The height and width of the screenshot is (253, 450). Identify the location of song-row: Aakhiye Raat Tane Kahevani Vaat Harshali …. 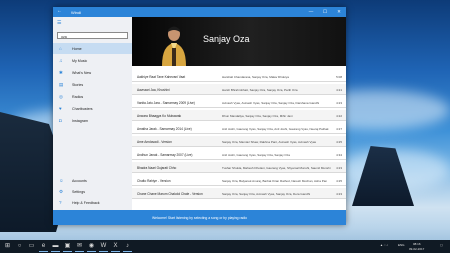
(239, 76).